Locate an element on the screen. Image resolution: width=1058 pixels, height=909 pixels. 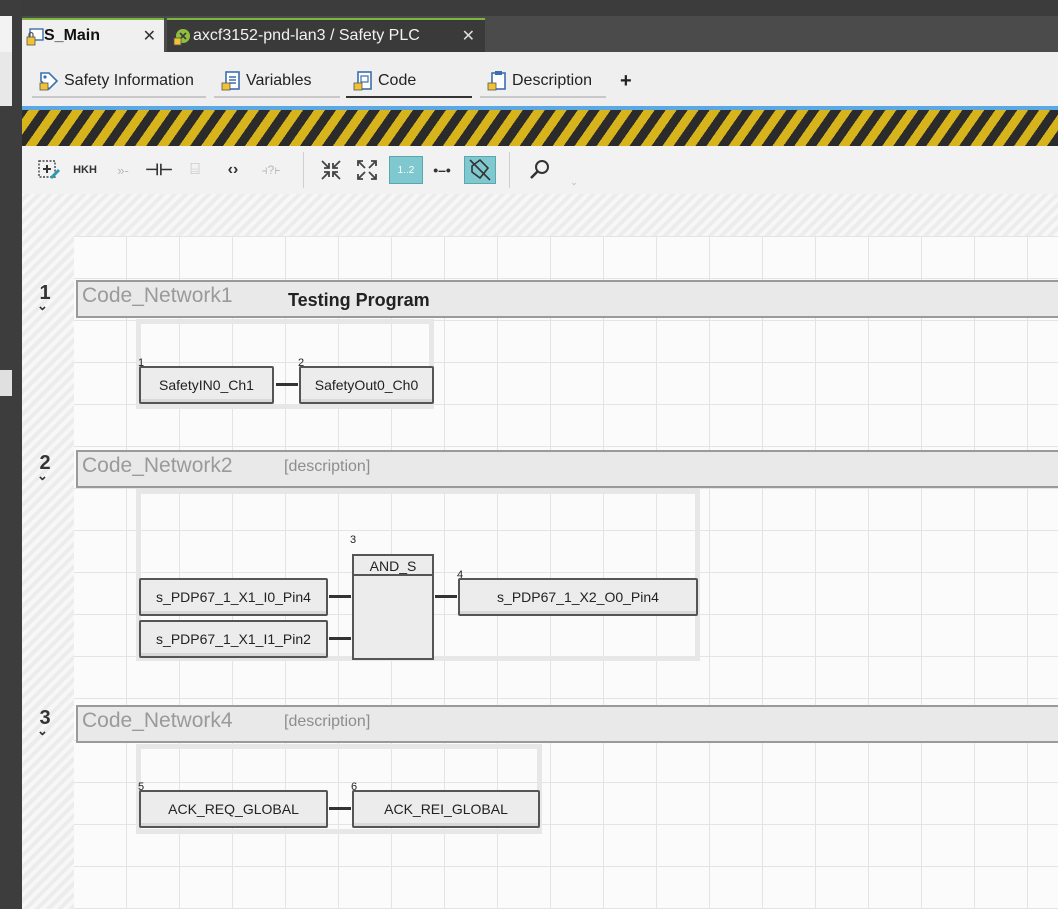
tab-label: Code is located at coordinates (397, 80).